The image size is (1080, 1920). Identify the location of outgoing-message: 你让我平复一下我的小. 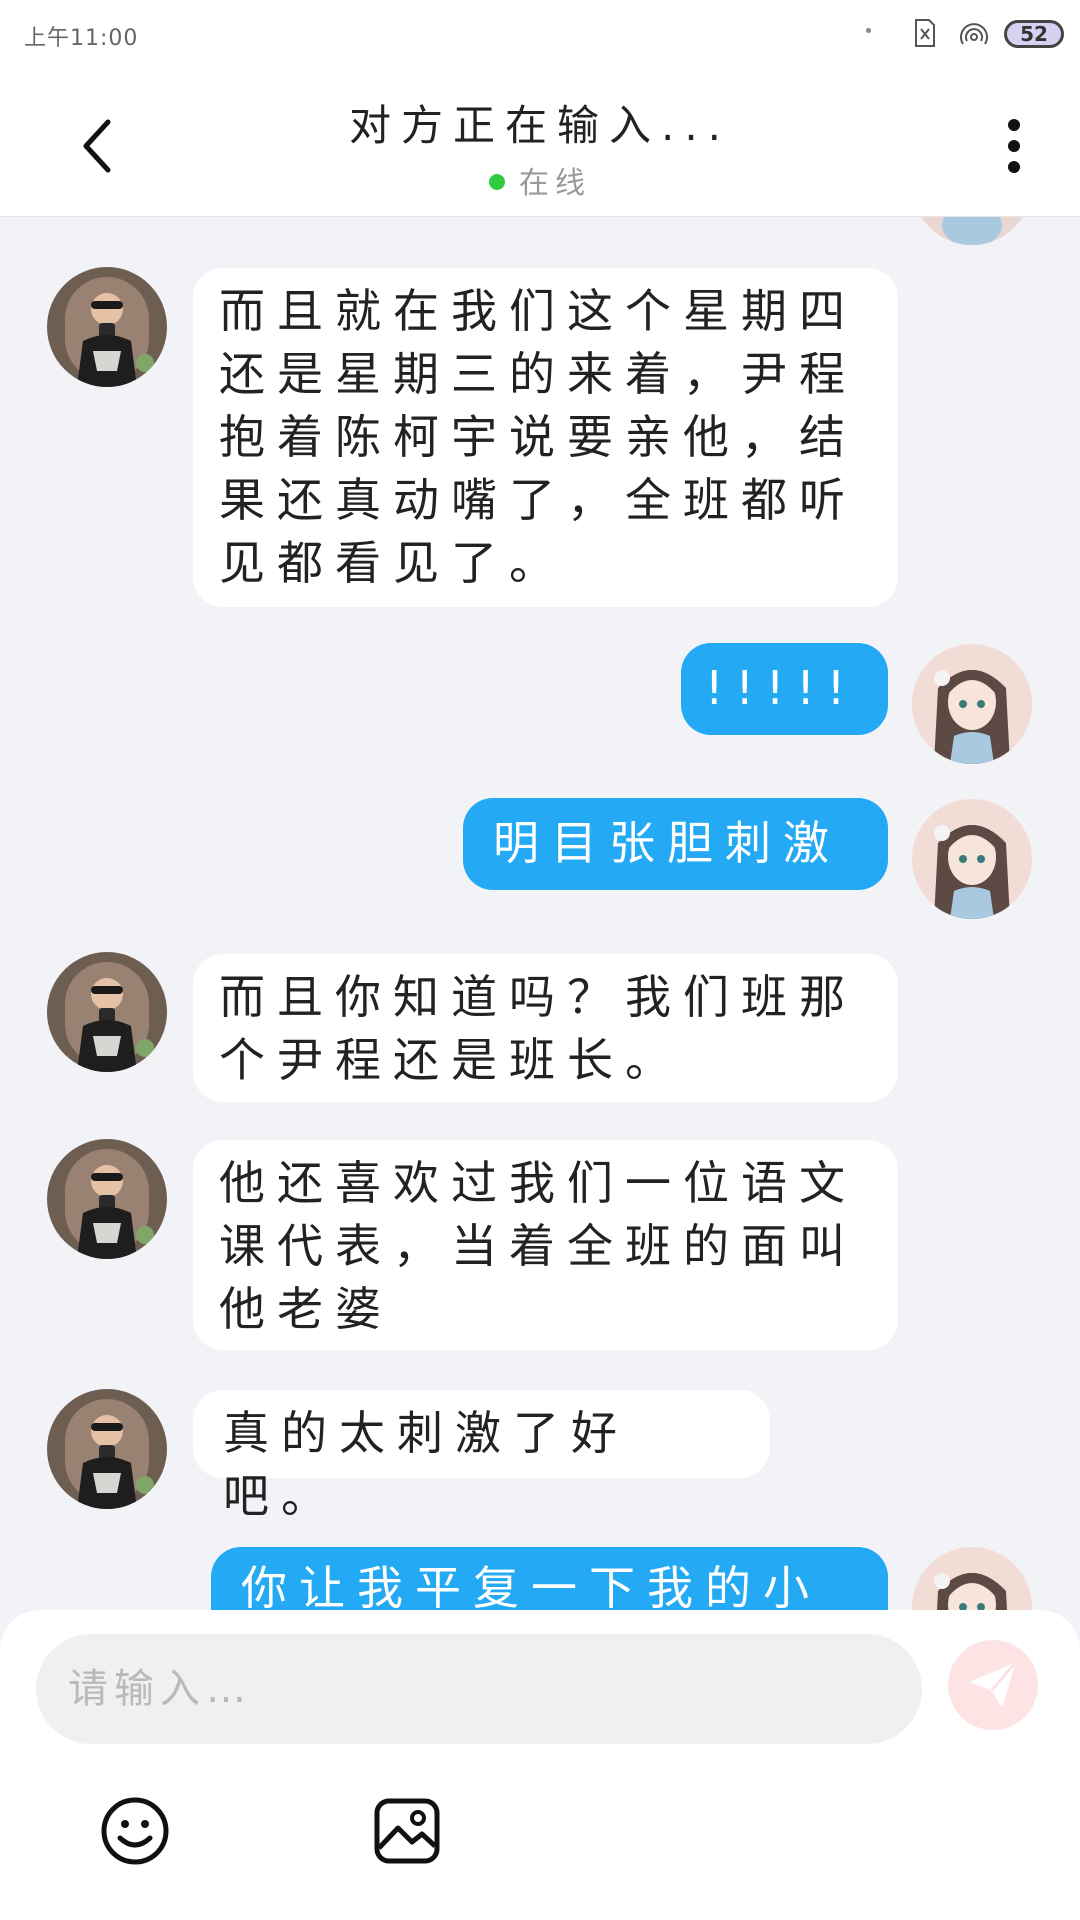
(549, 1578).